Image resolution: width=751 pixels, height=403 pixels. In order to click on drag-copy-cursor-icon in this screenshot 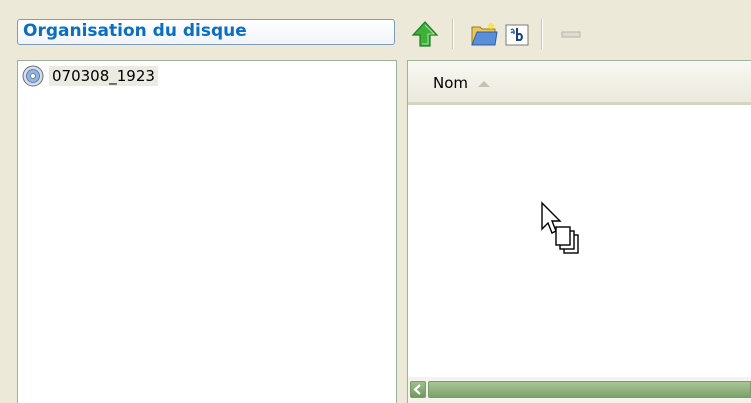, I will do `click(560, 227)`.